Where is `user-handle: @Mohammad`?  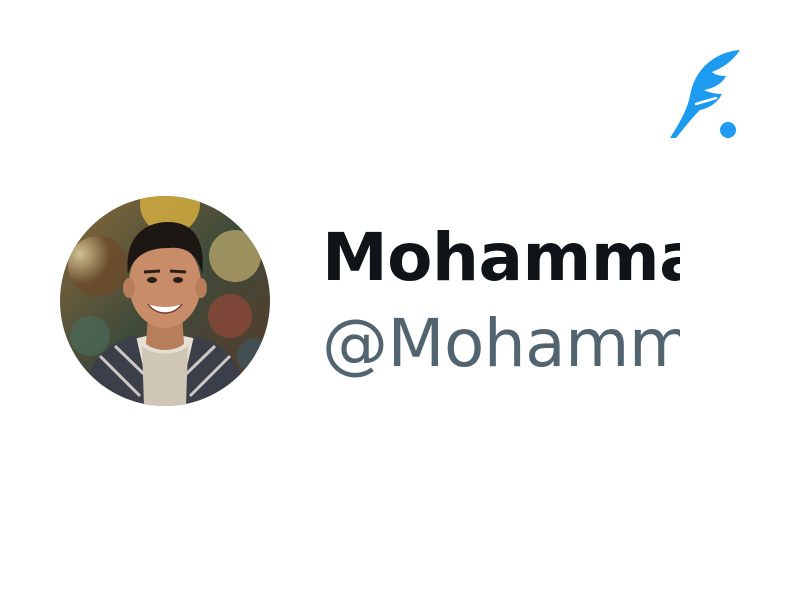 user-handle: @Mohammad is located at coordinates (501, 344).